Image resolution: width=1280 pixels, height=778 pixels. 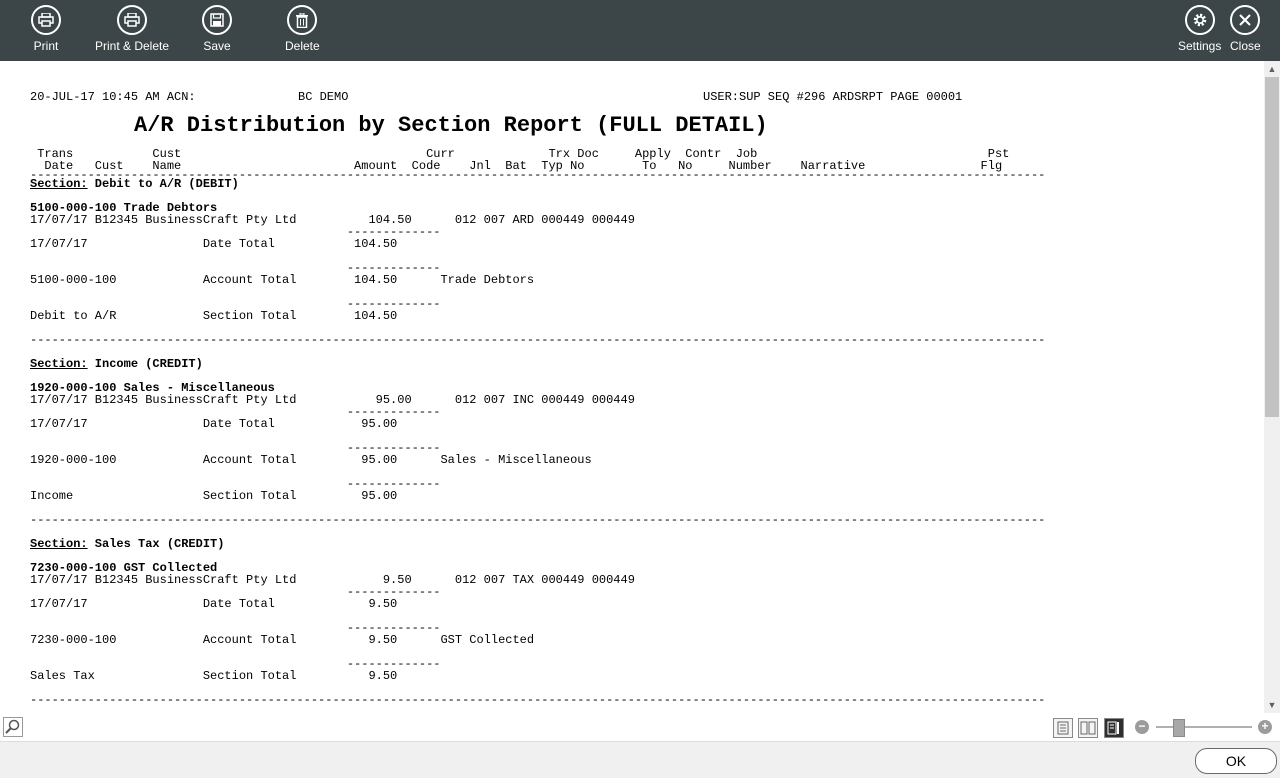 I want to click on dialog-footer: OK, so click(x=640, y=759).